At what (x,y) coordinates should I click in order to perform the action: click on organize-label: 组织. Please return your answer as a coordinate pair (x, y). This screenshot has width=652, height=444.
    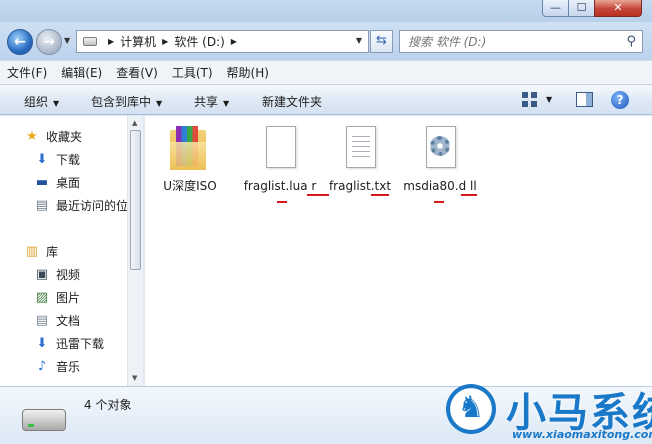
    Looking at the image, I should click on (36, 102).